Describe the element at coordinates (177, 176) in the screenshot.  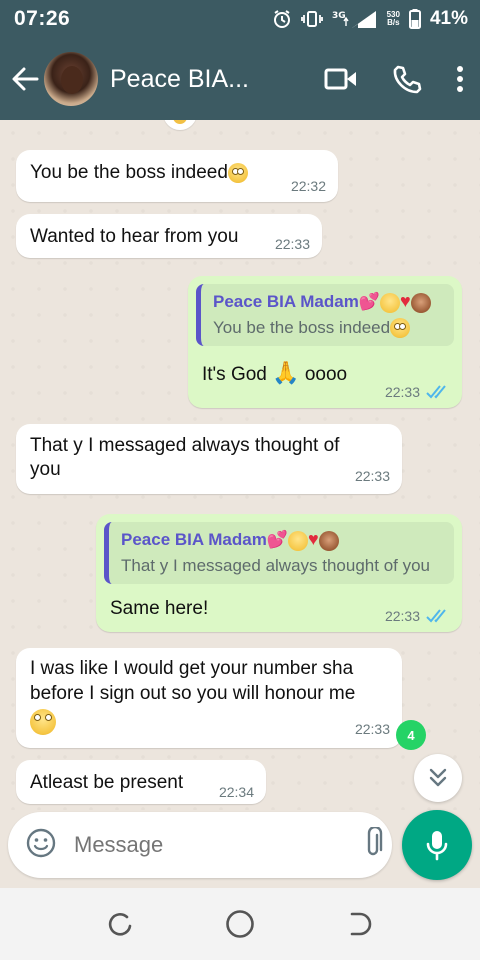
I see `message-incoming: You be the boss indeed 22:32` at that location.